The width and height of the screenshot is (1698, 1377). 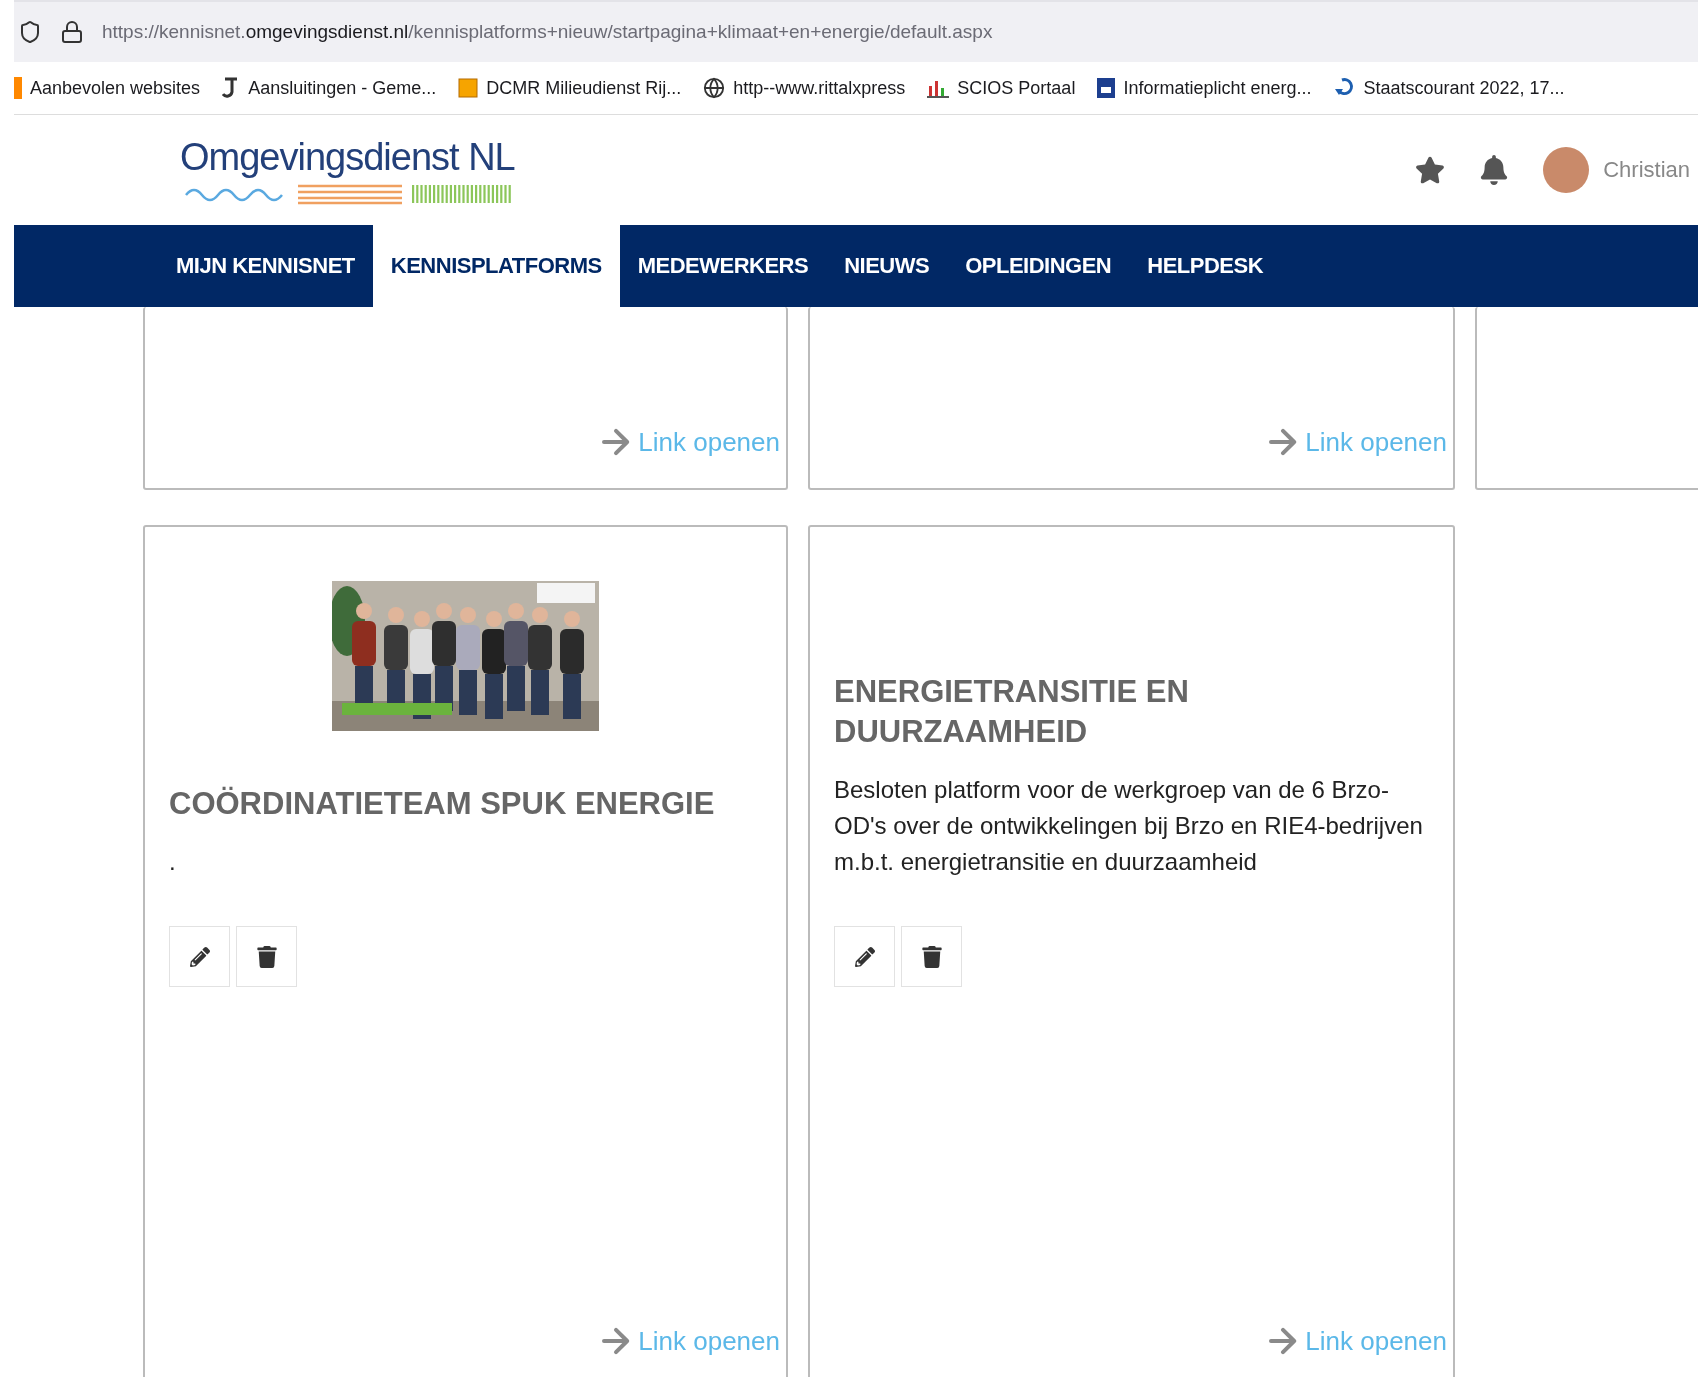 I want to click on nav-tab: MIJN KENNISNET, so click(x=265, y=266).